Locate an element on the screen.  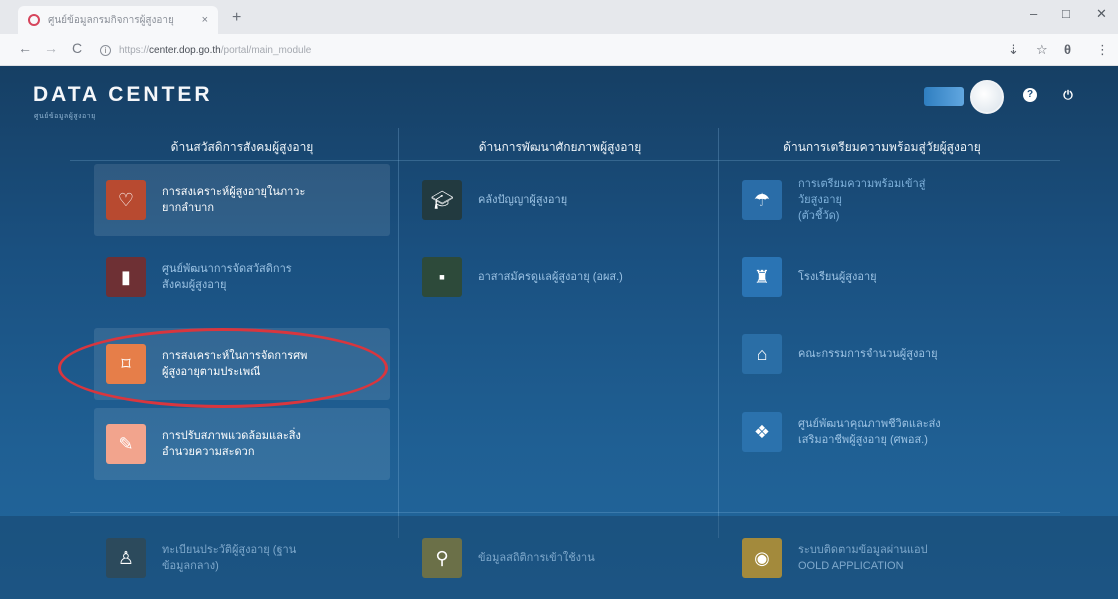
site-info-icon: i is located at coordinates (105, 50).